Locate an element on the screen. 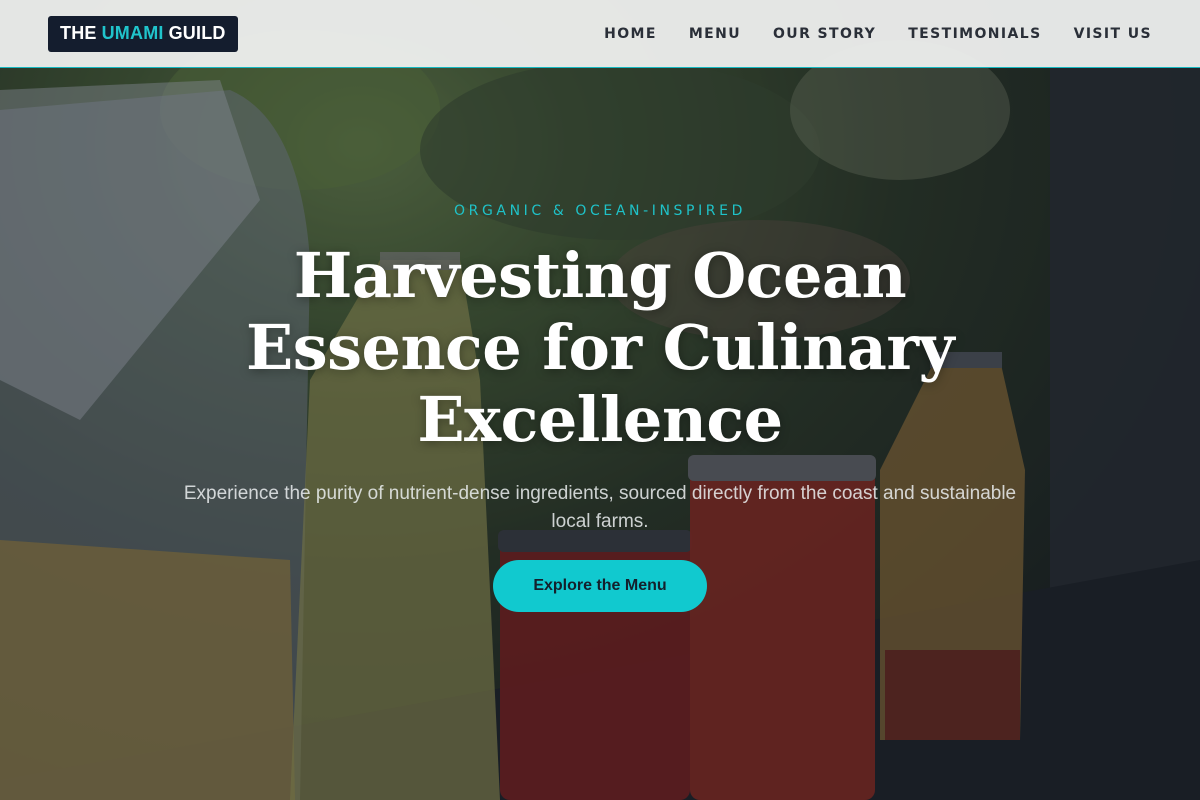 The height and width of the screenshot is (800, 1200). explore-menu-button: Explore the Menu is located at coordinates (600, 586).